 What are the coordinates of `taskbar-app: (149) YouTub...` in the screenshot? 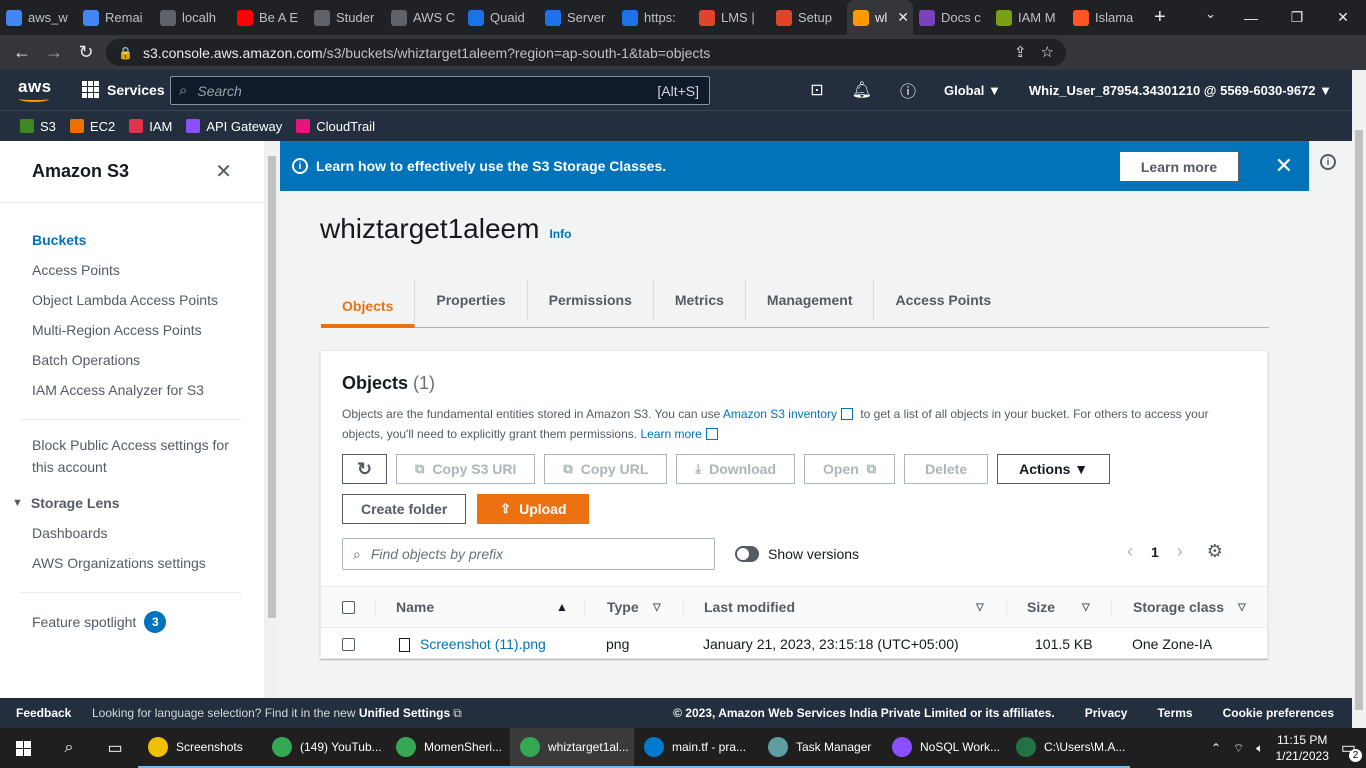 It's located at (324, 748).